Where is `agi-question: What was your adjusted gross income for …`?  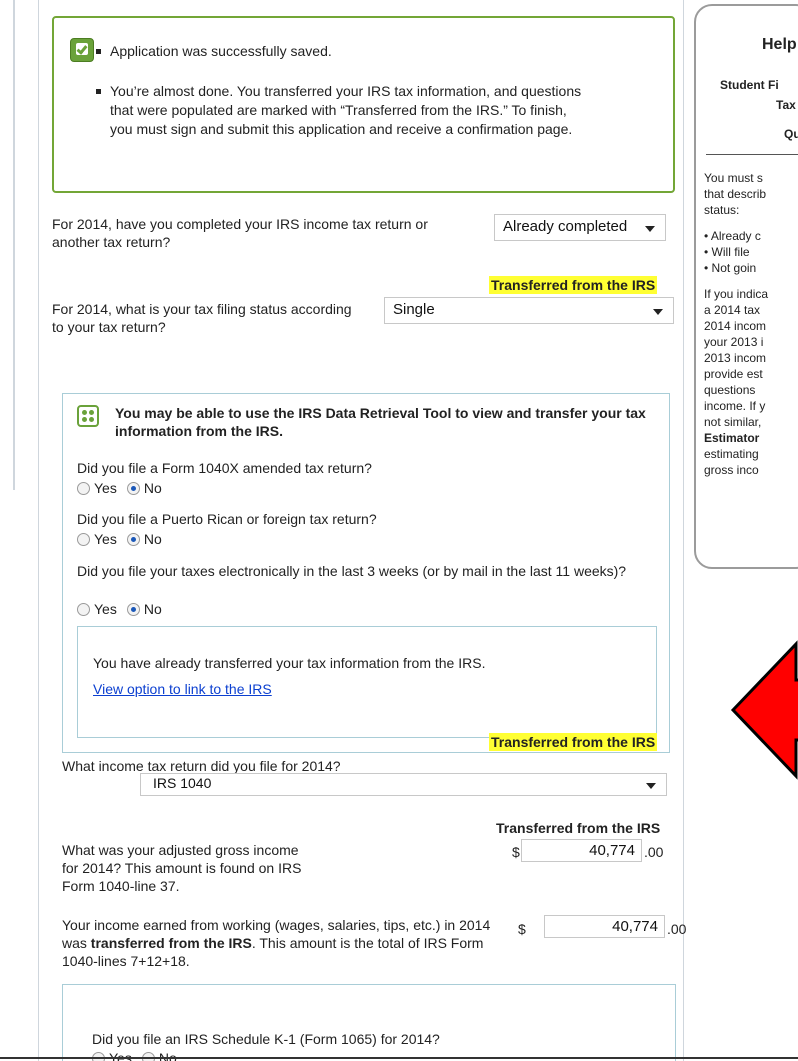 agi-question: What was your adjusted gross income for … is located at coordinates (182, 868).